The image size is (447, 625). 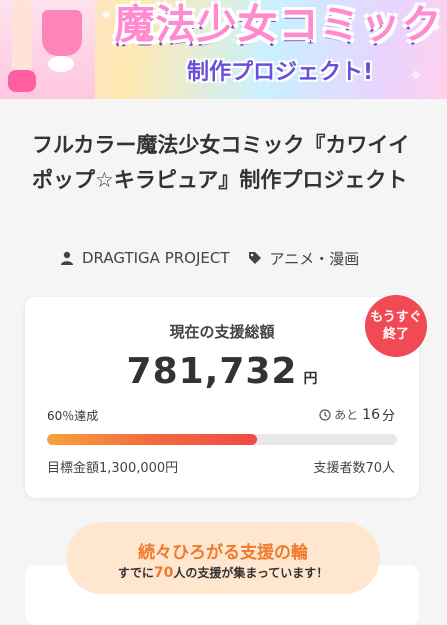 What do you see at coordinates (251, 573) in the screenshot?
I see `support-ring-suffix: 人の支援が集まっています！` at bounding box center [251, 573].